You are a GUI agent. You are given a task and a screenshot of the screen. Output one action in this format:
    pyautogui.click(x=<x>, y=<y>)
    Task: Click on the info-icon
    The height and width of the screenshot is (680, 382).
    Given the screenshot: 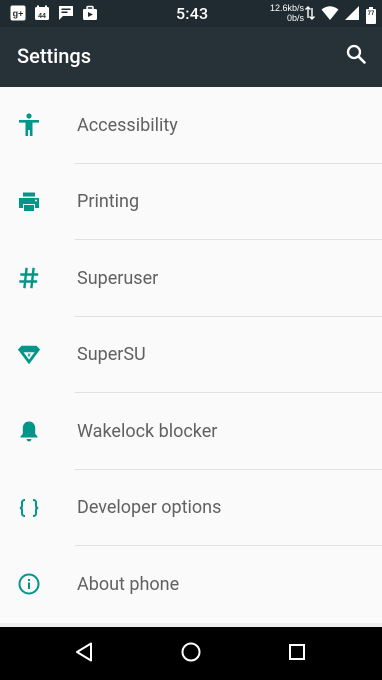 What is the action you would take?
    pyautogui.click(x=29, y=584)
    